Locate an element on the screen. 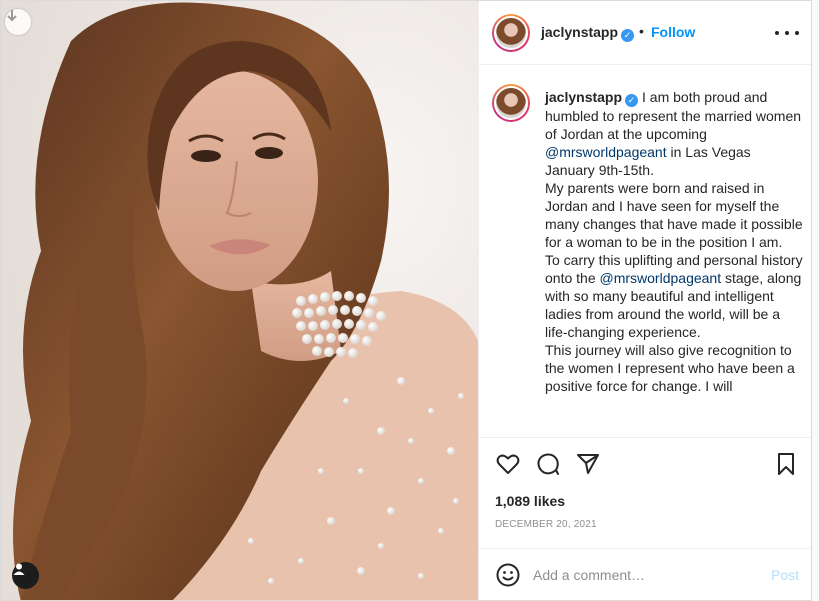 This screenshot has width=819, height=601. add-comment-bar: Post is located at coordinates (645, 574).